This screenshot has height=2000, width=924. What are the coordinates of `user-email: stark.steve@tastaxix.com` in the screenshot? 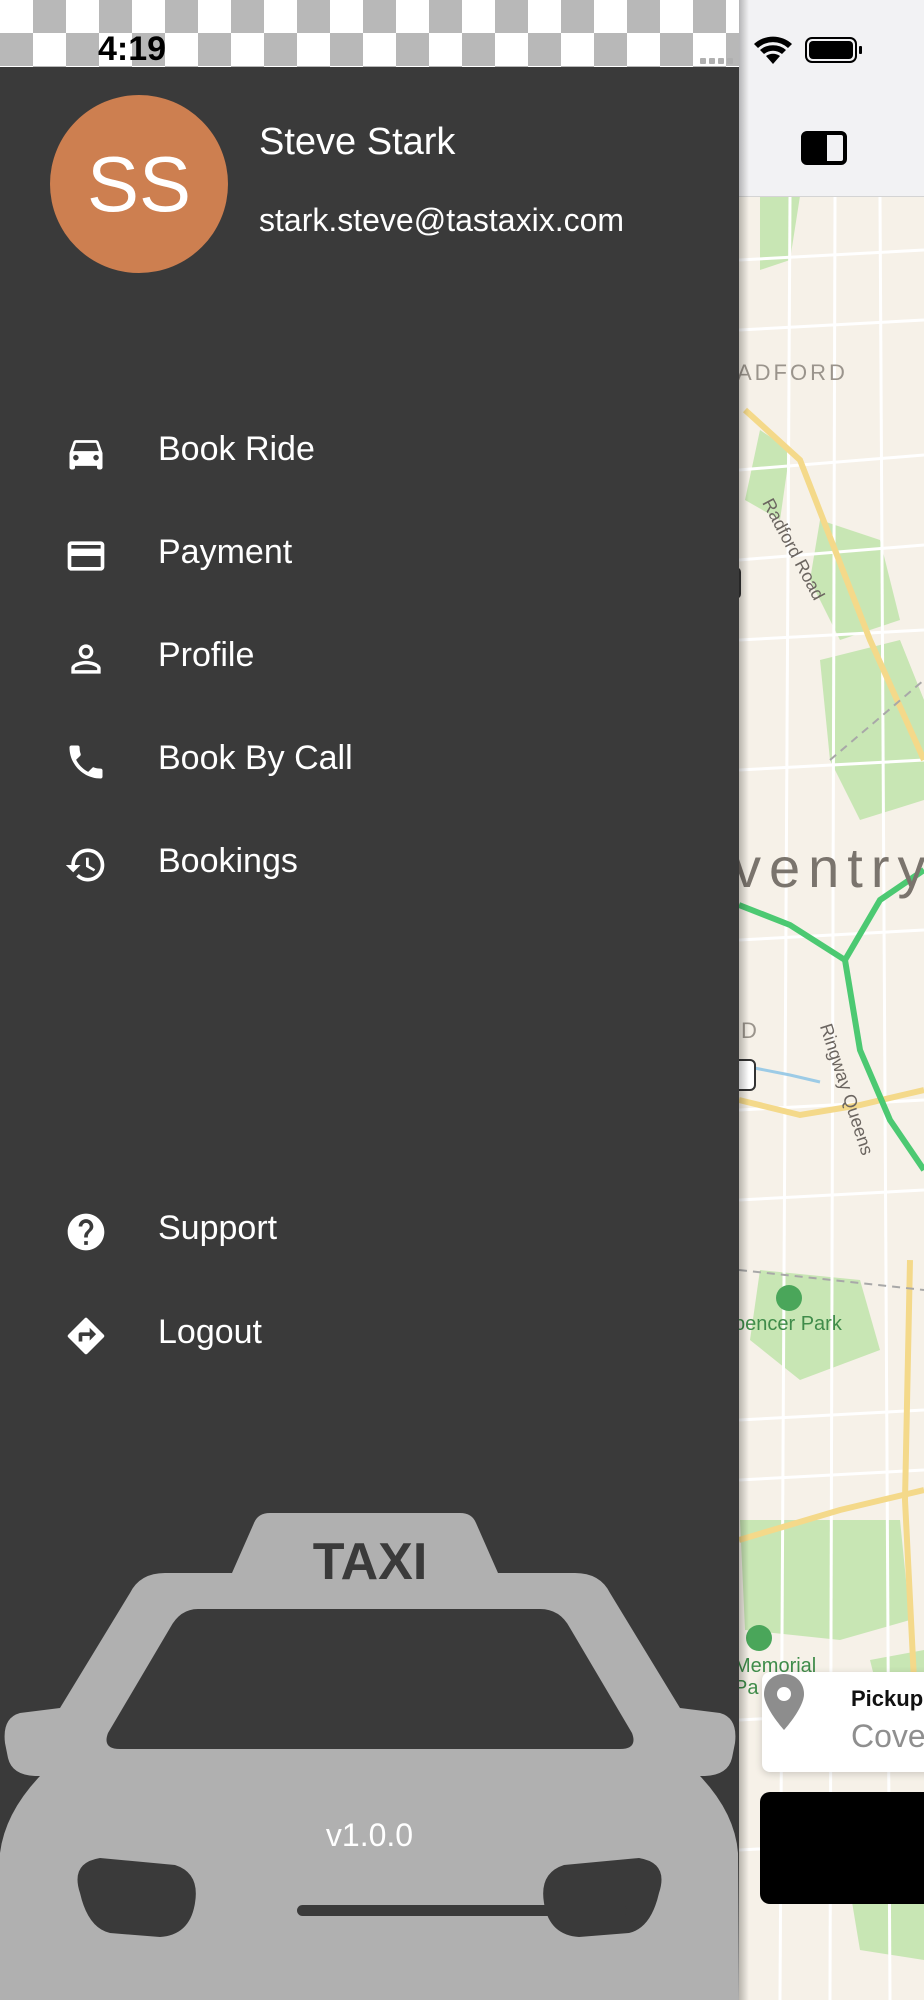 It's located at (442, 220).